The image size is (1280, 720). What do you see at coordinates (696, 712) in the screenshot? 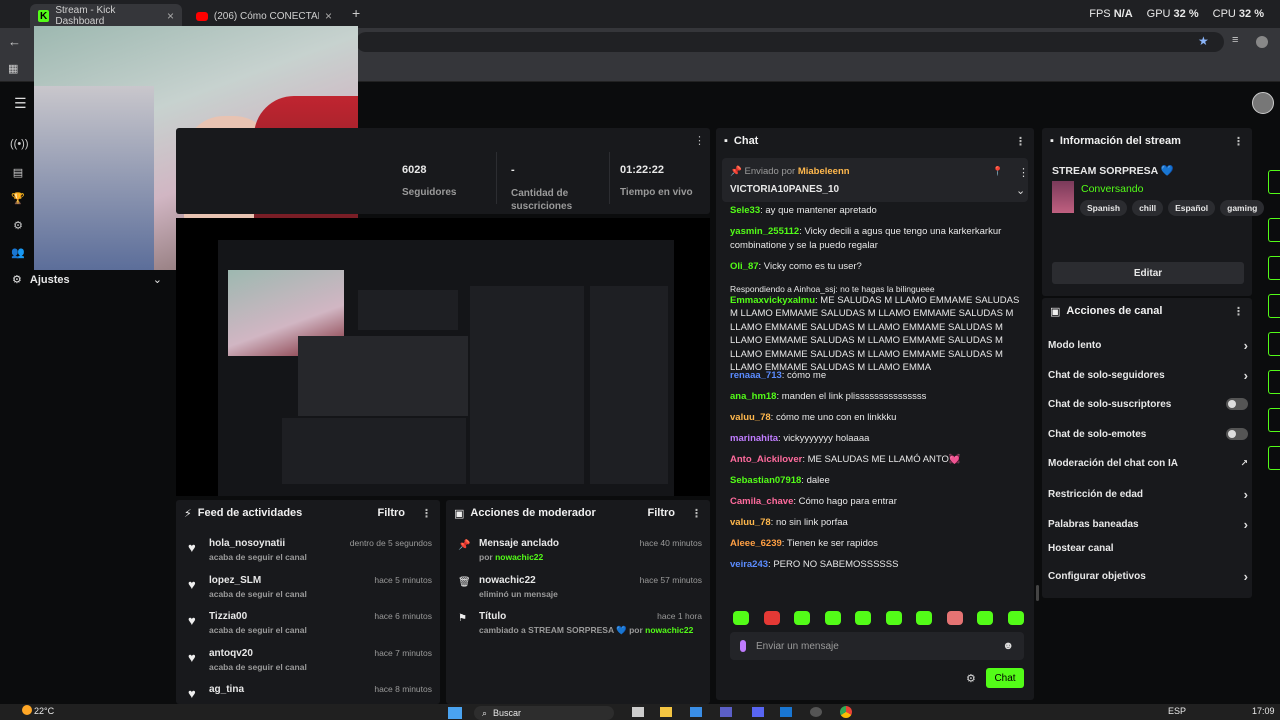
I see `store-icon` at bounding box center [696, 712].